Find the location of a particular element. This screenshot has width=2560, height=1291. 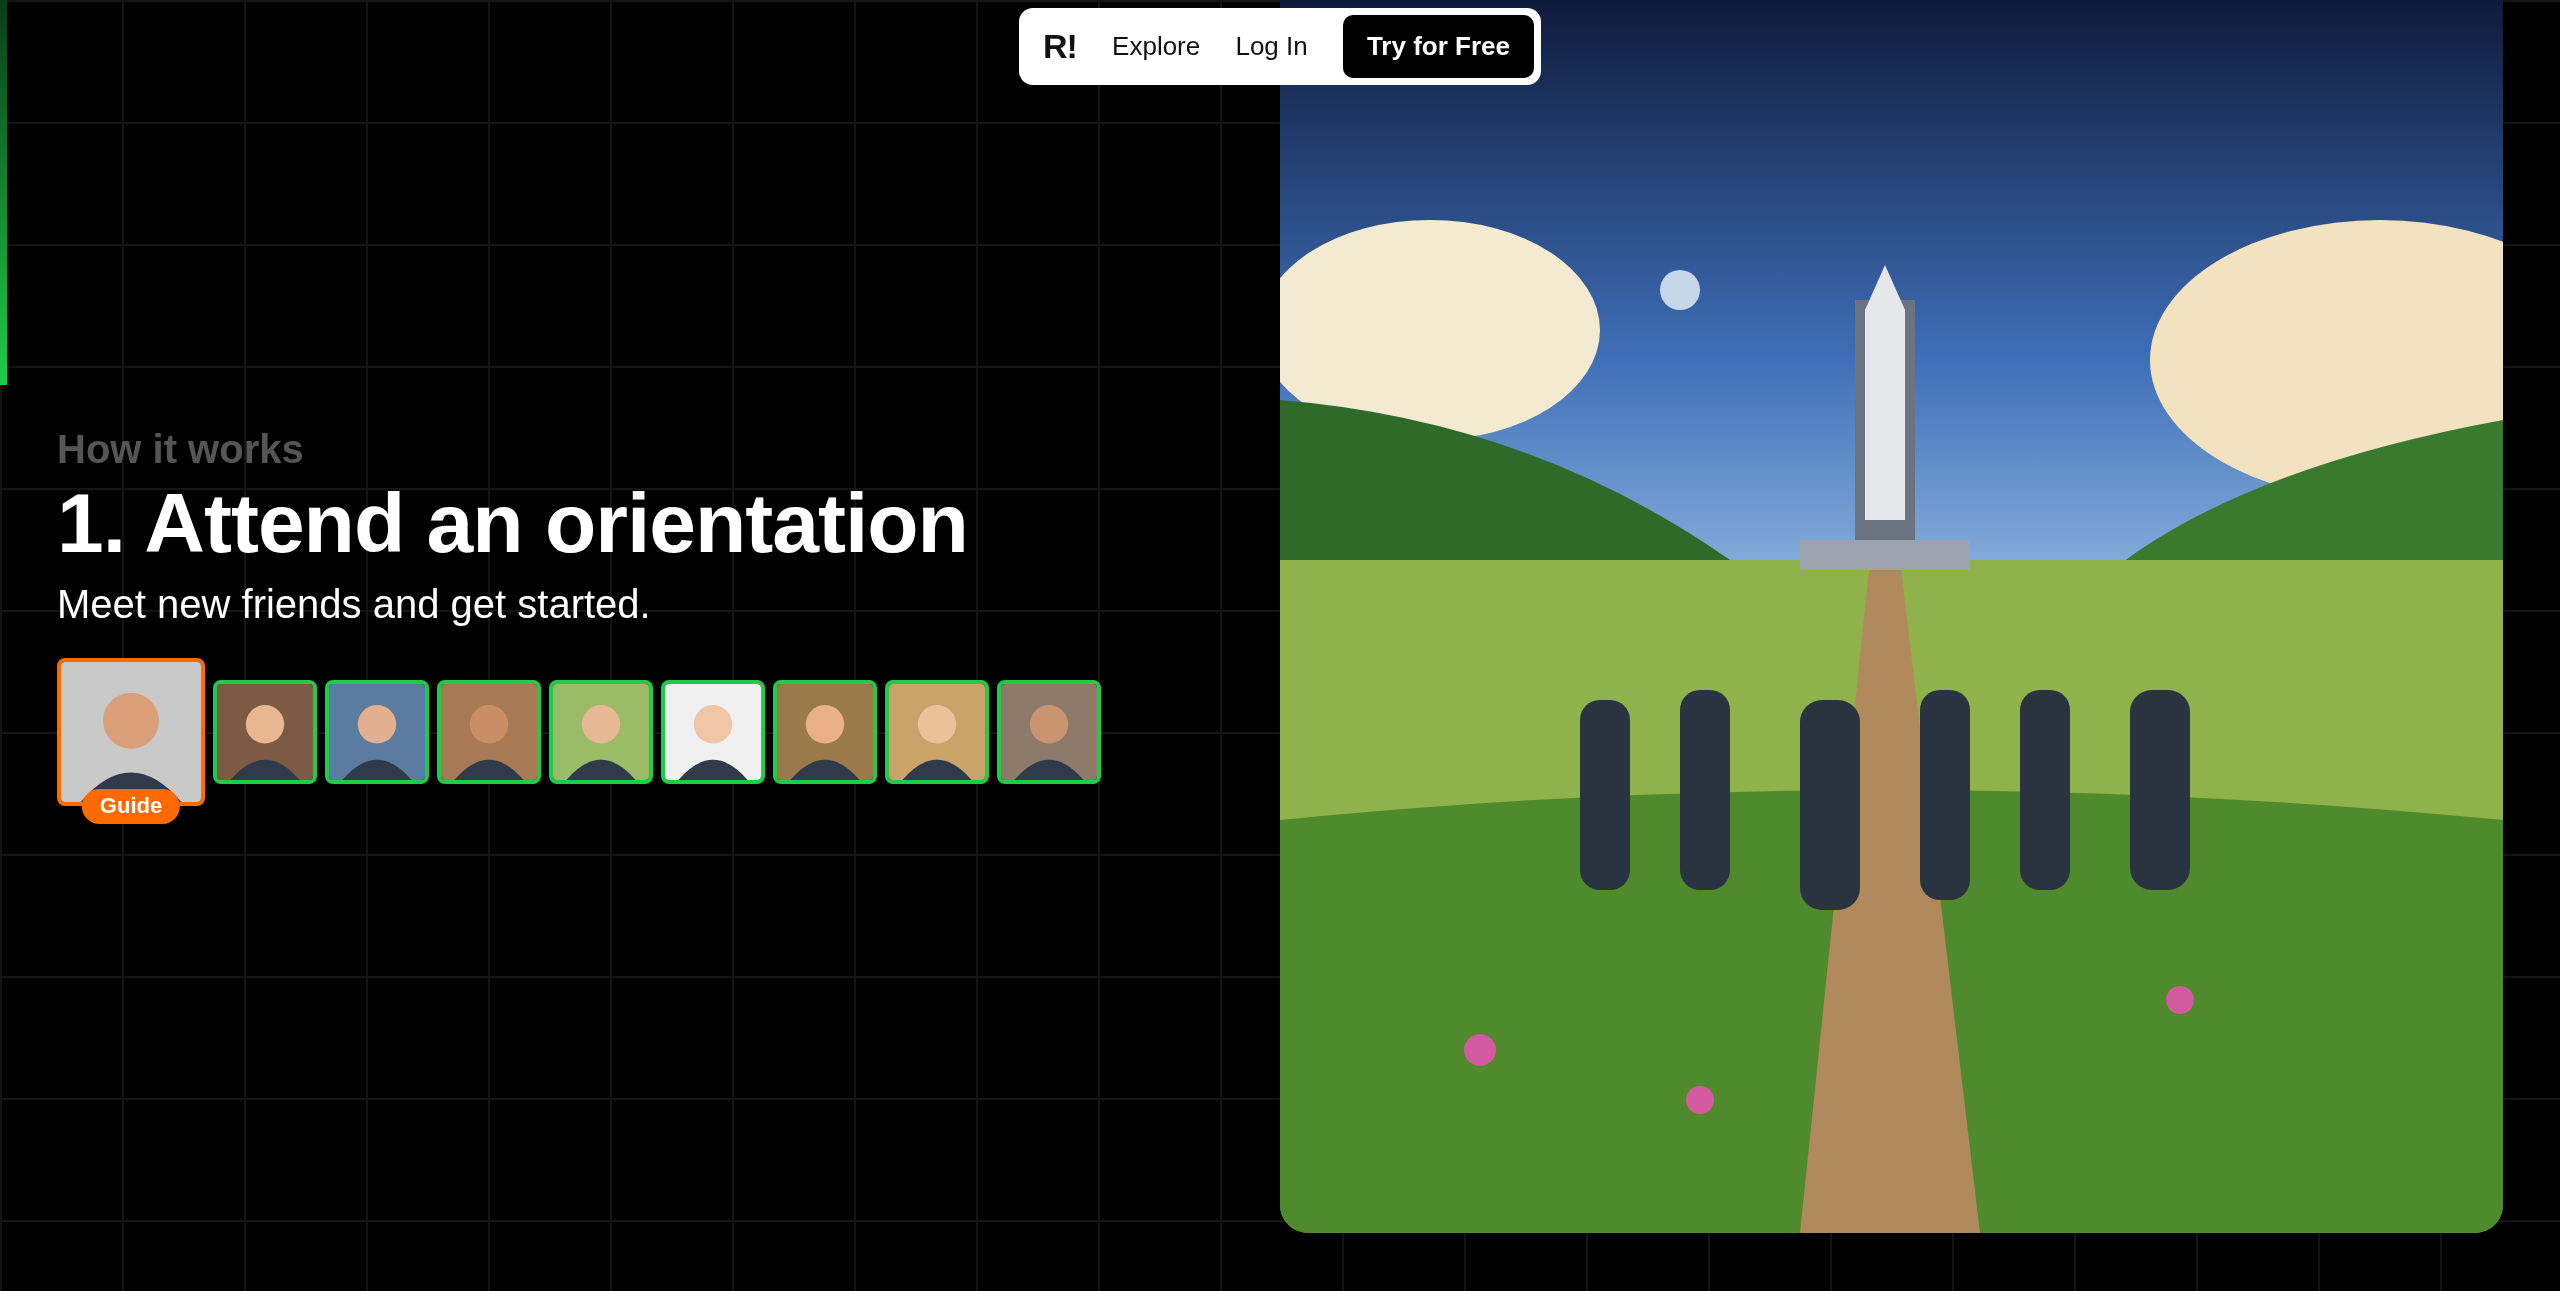

logo: R! is located at coordinates (1060, 46).